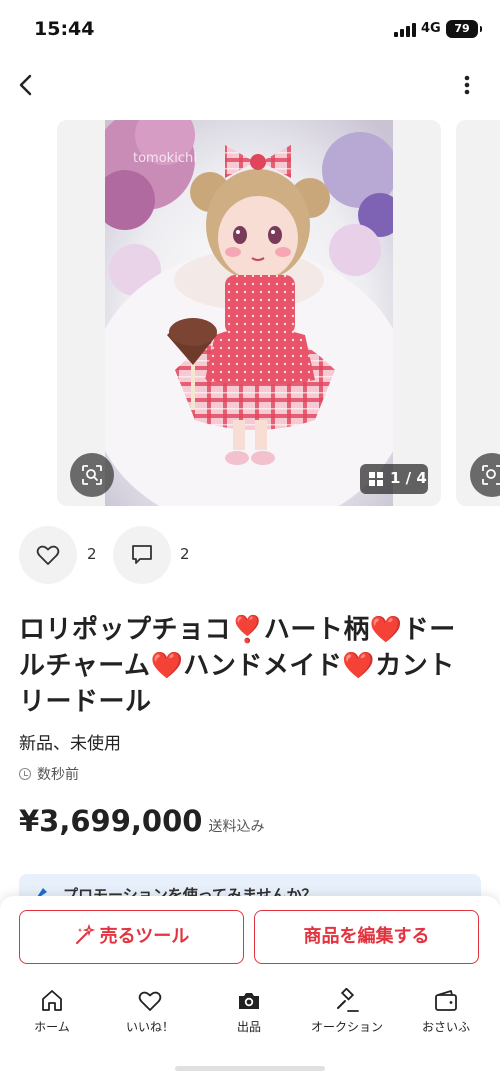 Image resolution: width=500 pixels, height=1080 pixels. Describe the element at coordinates (70, 744) in the screenshot. I see `item-condition: 新品、未使用` at that location.